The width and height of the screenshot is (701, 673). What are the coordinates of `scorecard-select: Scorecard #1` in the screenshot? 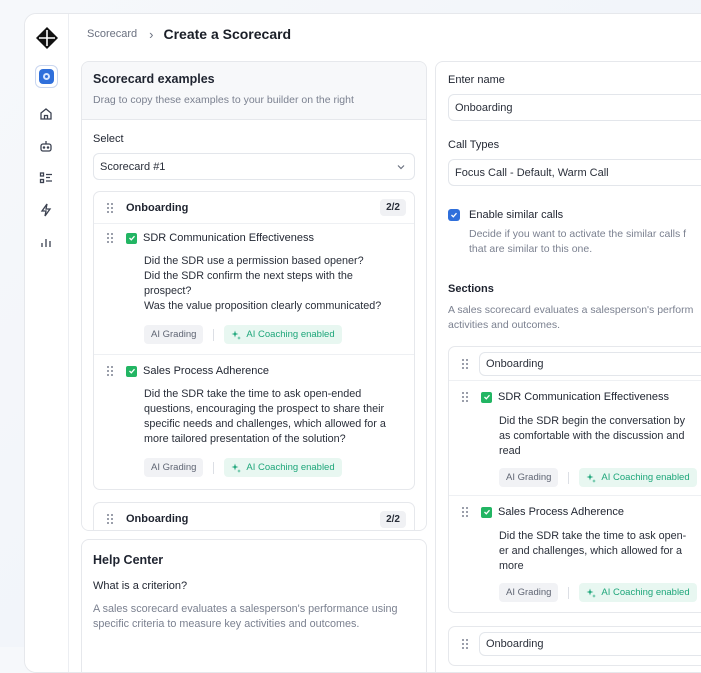 It's located at (254, 166).